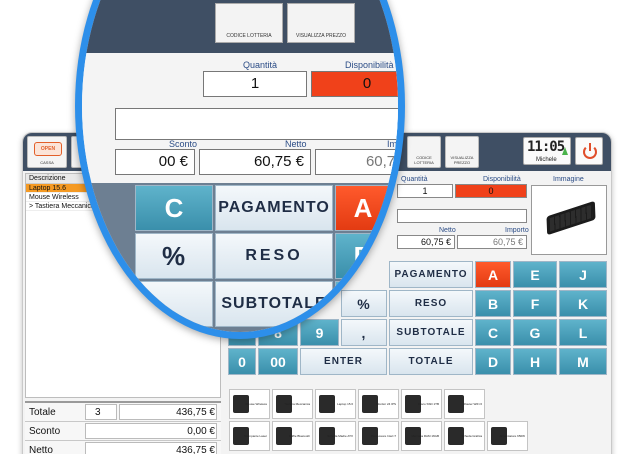  What do you see at coordinates (174, 304) in the screenshot?
I see `key-blank-zoomed` at bounding box center [174, 304].